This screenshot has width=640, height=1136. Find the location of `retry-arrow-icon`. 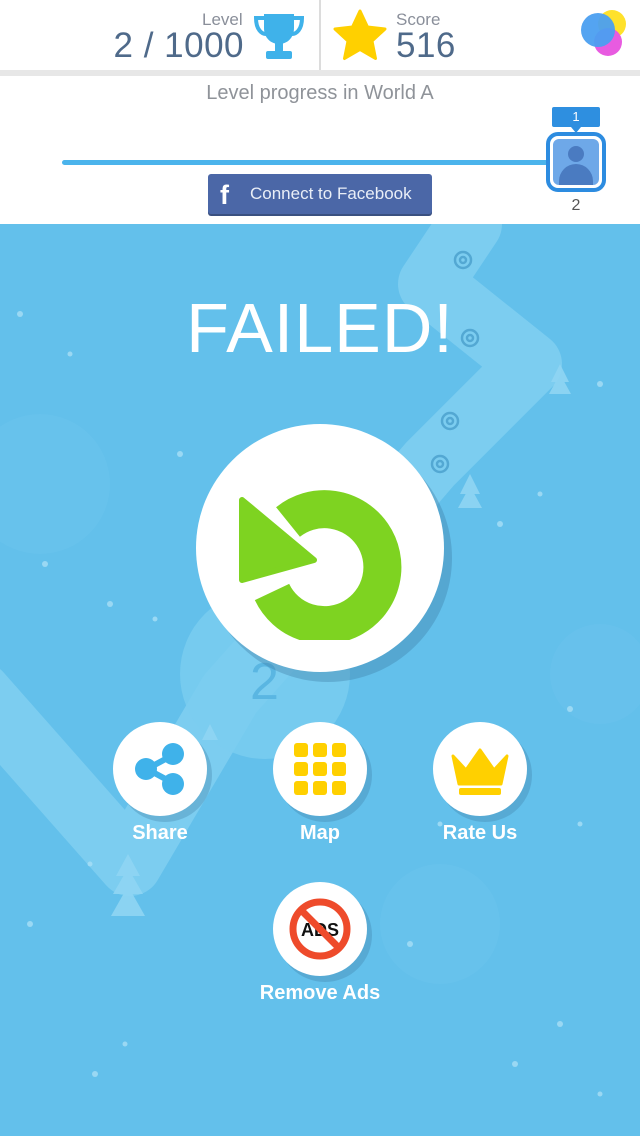

retry-arrow-icon is located at coordinates (320, 565).